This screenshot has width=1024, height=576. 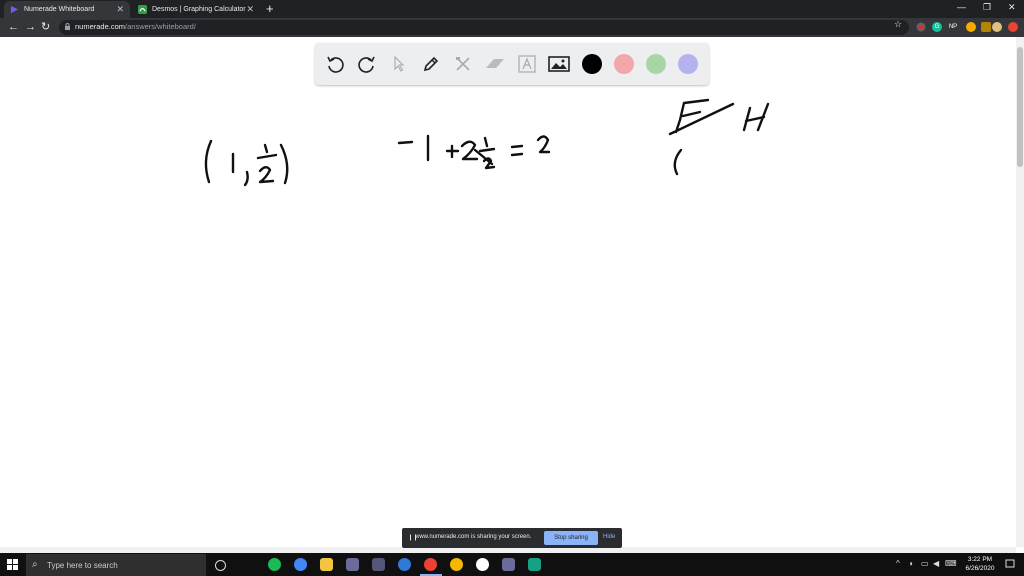 I want to click on handwriting-fraction-one, so click(x=486, y=142).